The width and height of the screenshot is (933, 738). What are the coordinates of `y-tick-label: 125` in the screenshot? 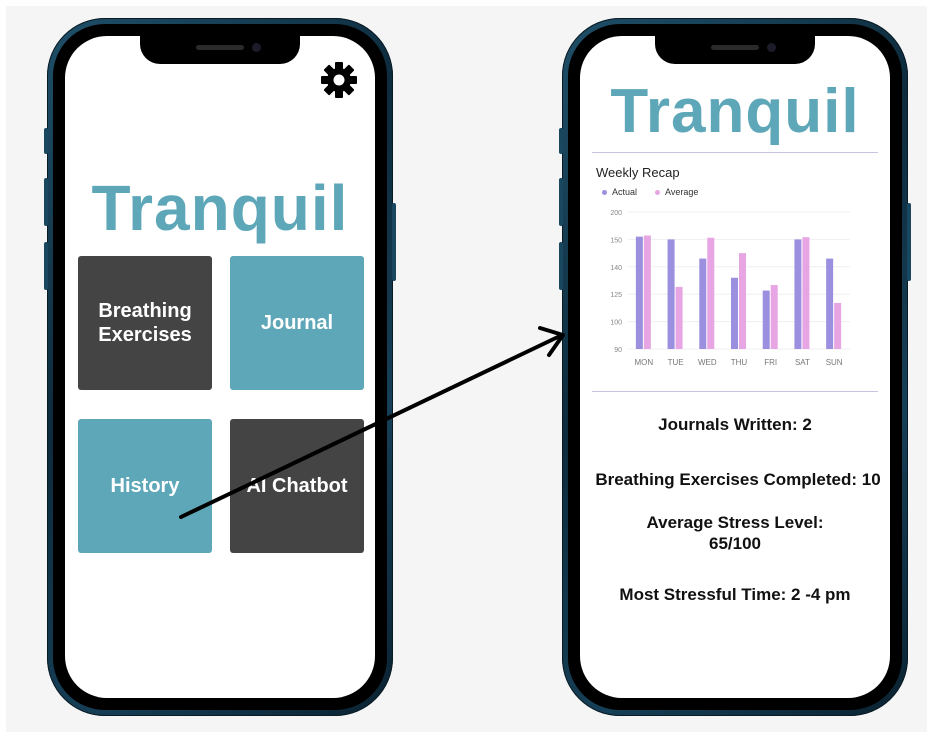 It's located at (616, 295).